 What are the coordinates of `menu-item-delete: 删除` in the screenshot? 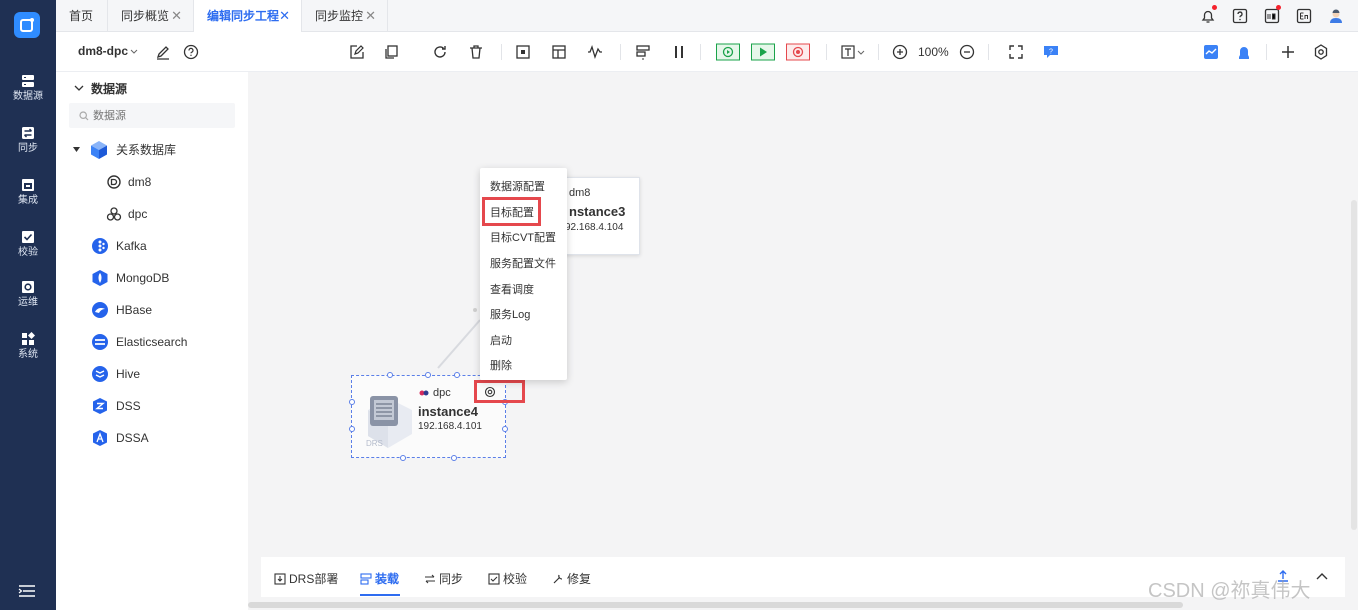 It's located at (501, 365).